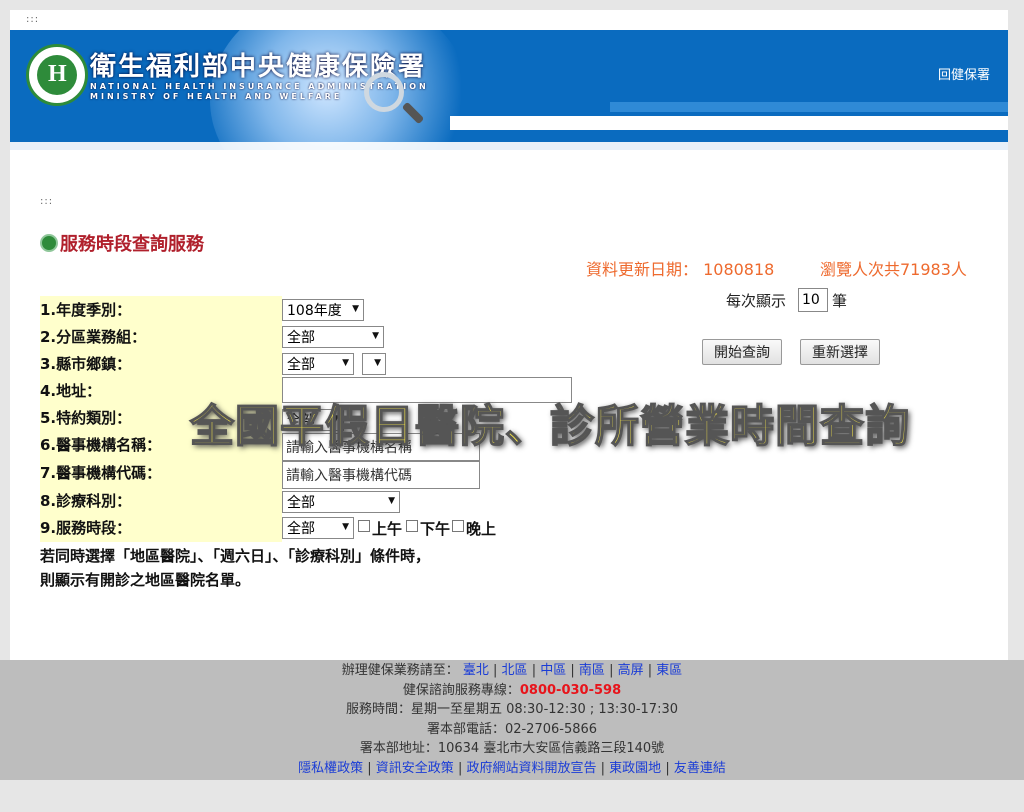 This screenshot has width=1024, height=812. I want to click on security-policy-link: 資訊安全政策, so click(415, 768).